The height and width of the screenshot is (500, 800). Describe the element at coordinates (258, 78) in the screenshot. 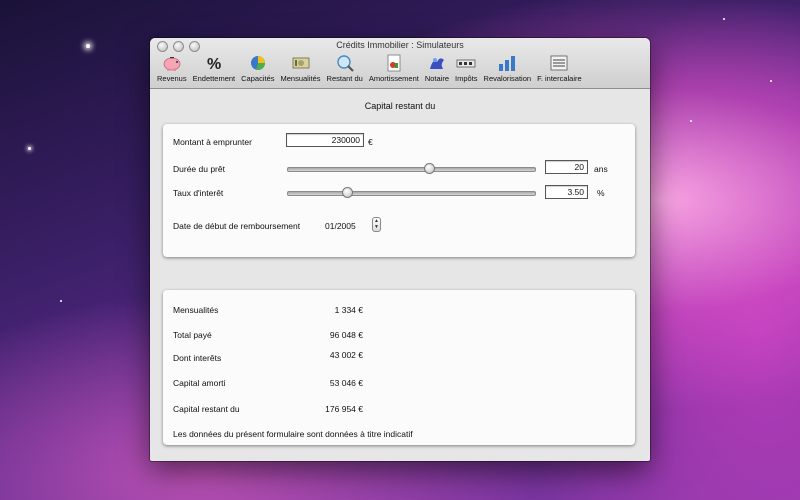

I see `toolbar-label: Capacités` at that location.